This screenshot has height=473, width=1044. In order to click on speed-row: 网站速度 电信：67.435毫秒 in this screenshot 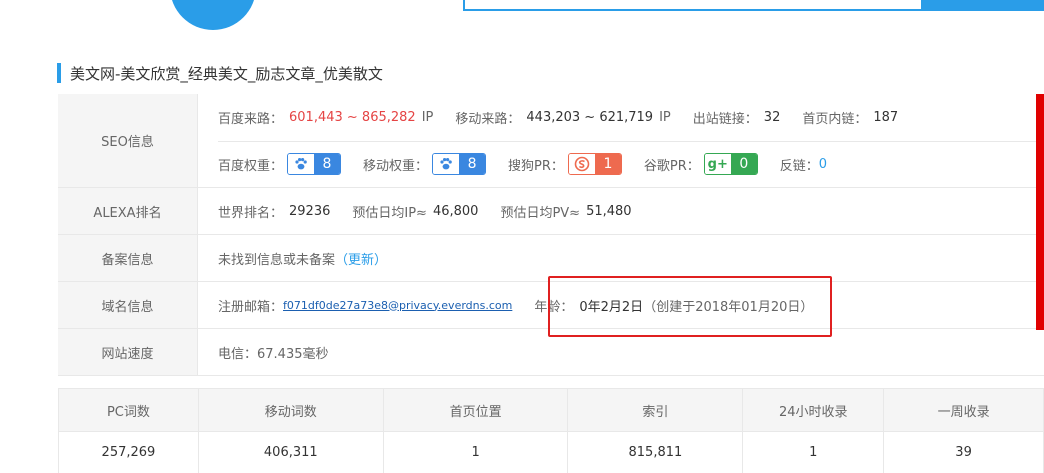, I will do `click(551, 352)`.